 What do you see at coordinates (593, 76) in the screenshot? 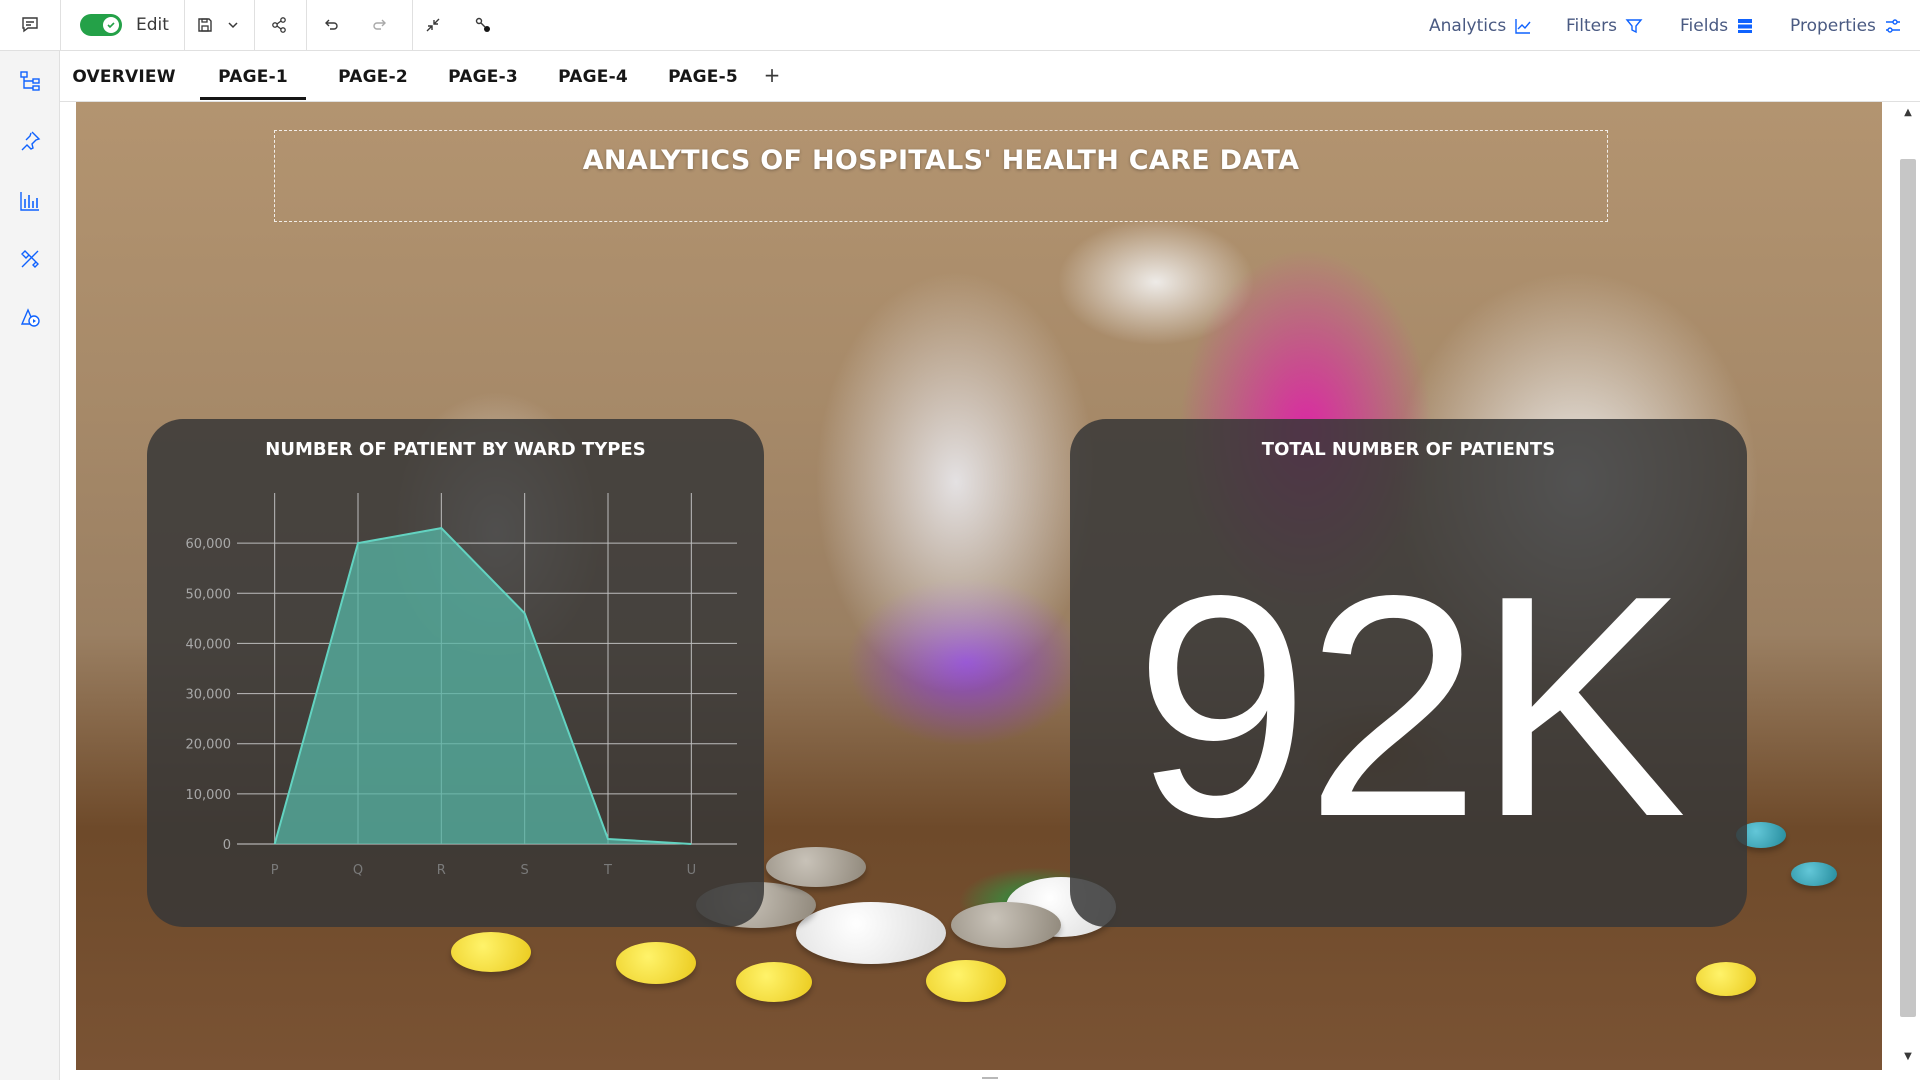
I see `tab-page-4: PAGE-4` at bounding box center [593, 76].